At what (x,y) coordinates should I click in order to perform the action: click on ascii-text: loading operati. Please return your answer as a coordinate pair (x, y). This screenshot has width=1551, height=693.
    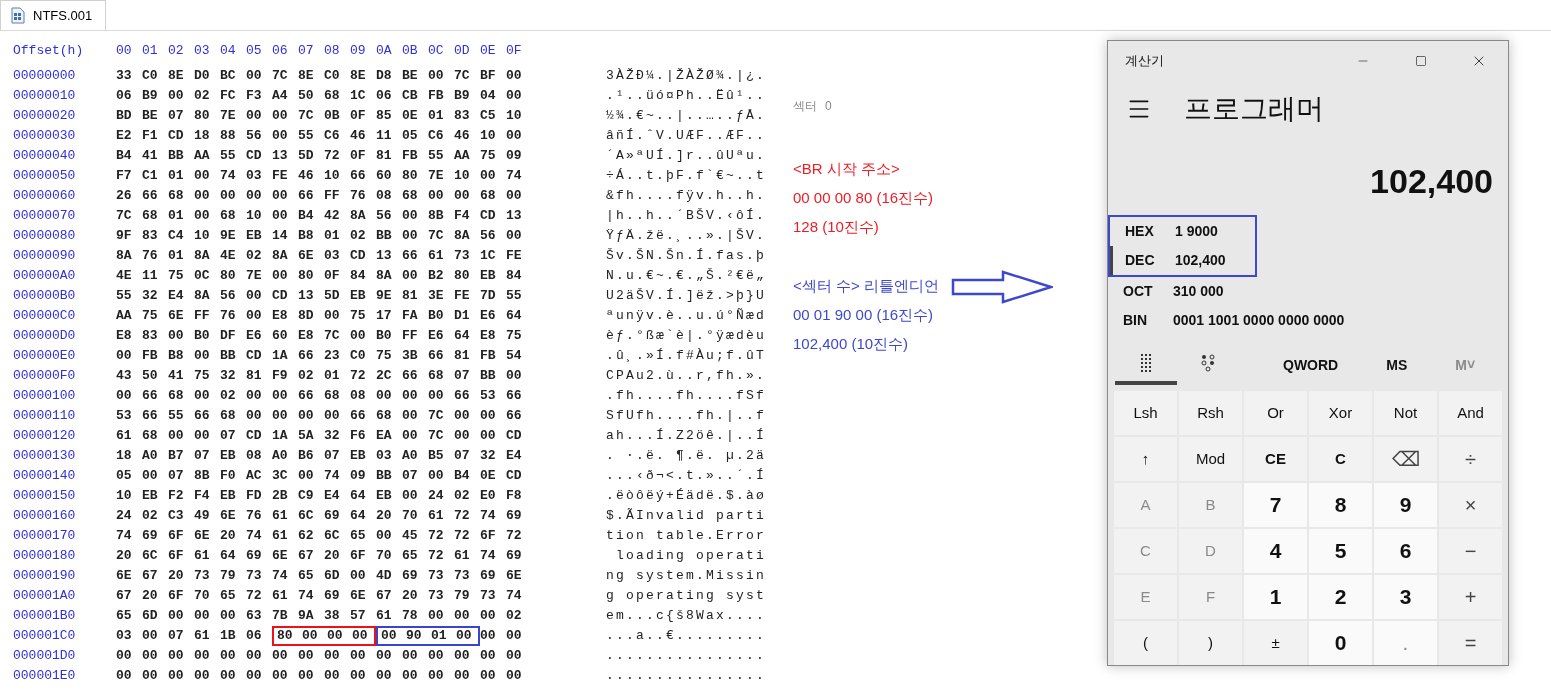
    Looking at the image, I should click on (691, 556).